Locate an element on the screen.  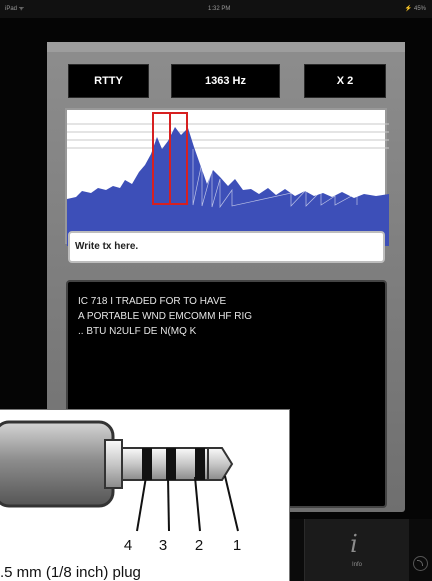
status-time: 1:32 PM is located at coordinates (219, 9).